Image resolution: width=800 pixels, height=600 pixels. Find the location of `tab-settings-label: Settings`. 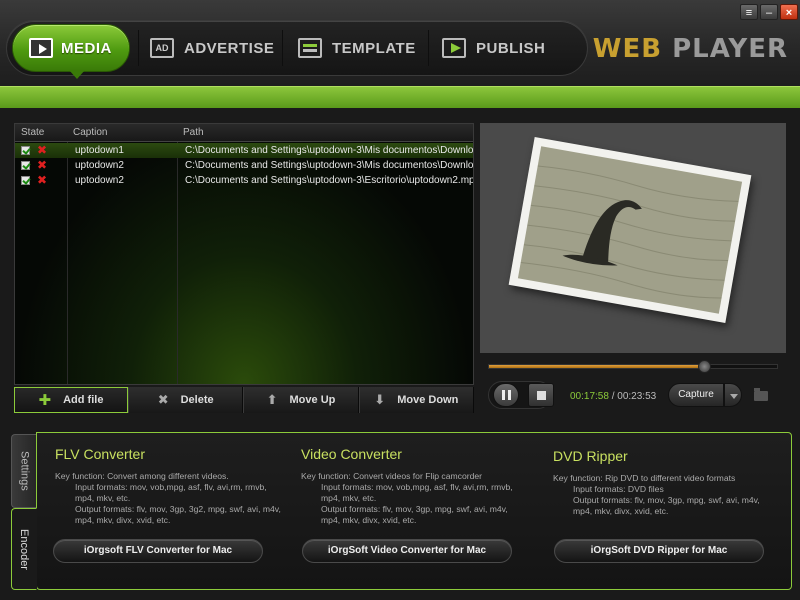

tab-settings-label: Settings is located at coordinates (24, 471).